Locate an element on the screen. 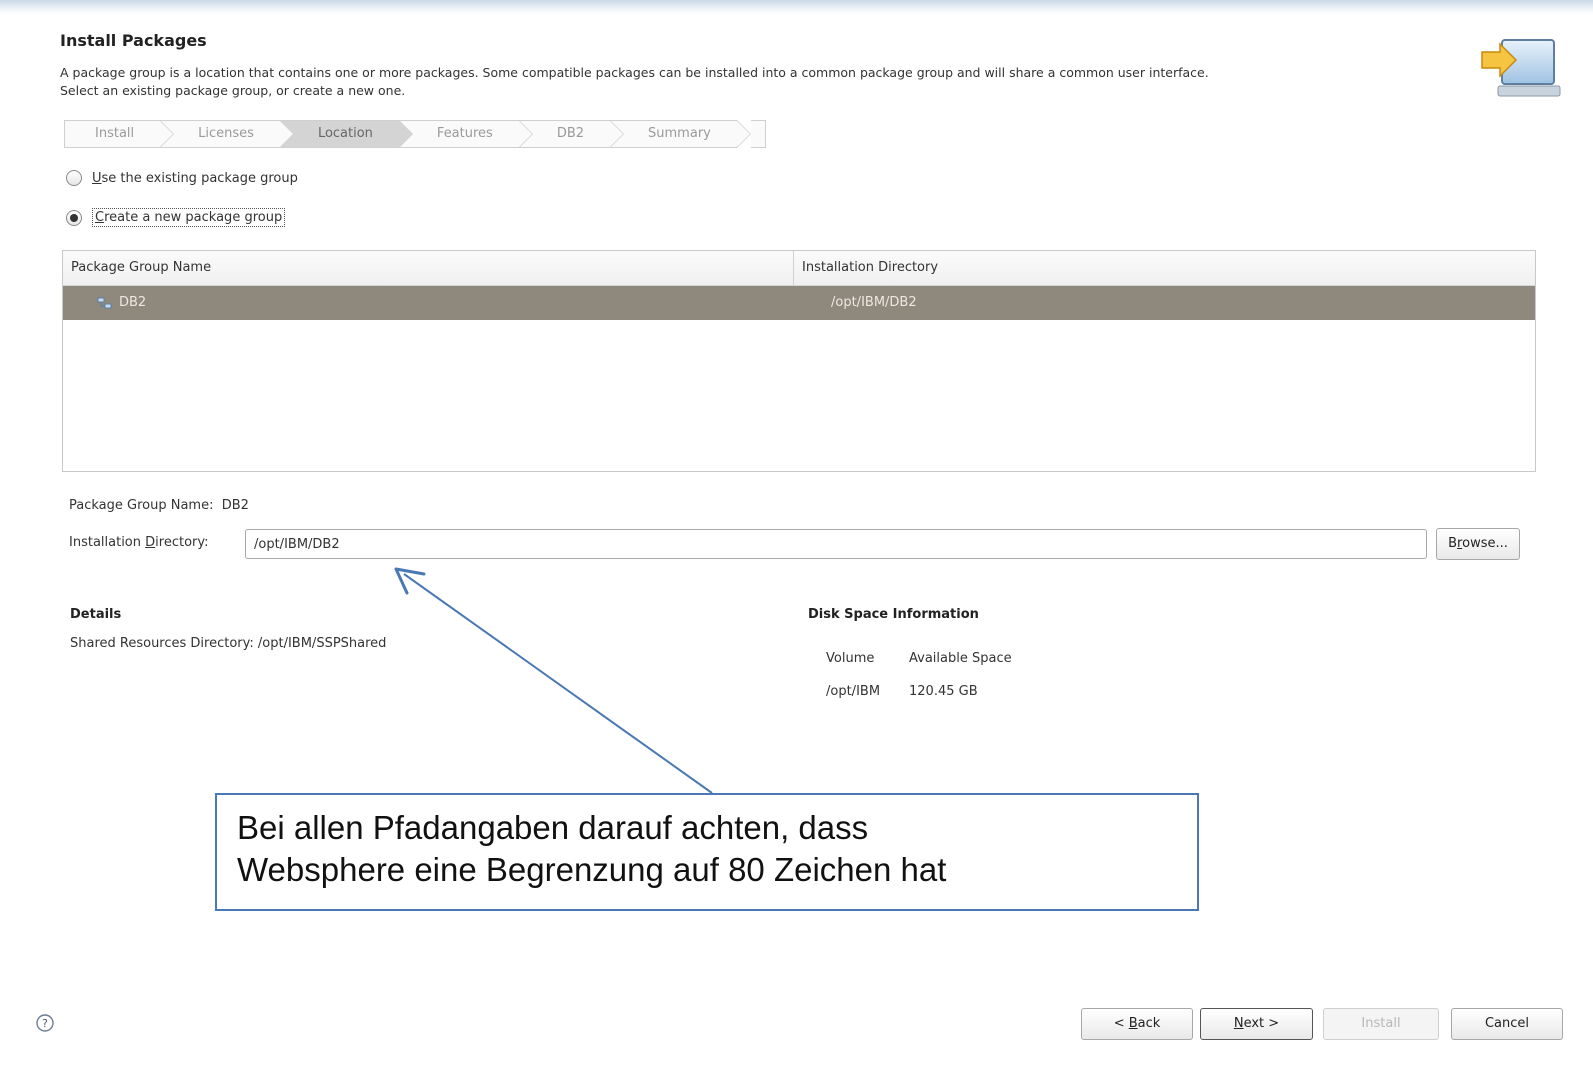  table-row: DB2 /opt/IBM/DB2 is located at coordinates (799, 303).